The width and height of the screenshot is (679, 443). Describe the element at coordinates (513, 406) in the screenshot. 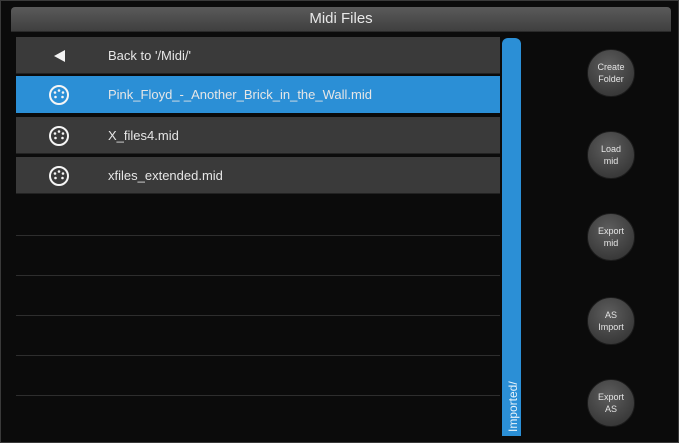

I see `current-folder-label: Imported/` at that location.